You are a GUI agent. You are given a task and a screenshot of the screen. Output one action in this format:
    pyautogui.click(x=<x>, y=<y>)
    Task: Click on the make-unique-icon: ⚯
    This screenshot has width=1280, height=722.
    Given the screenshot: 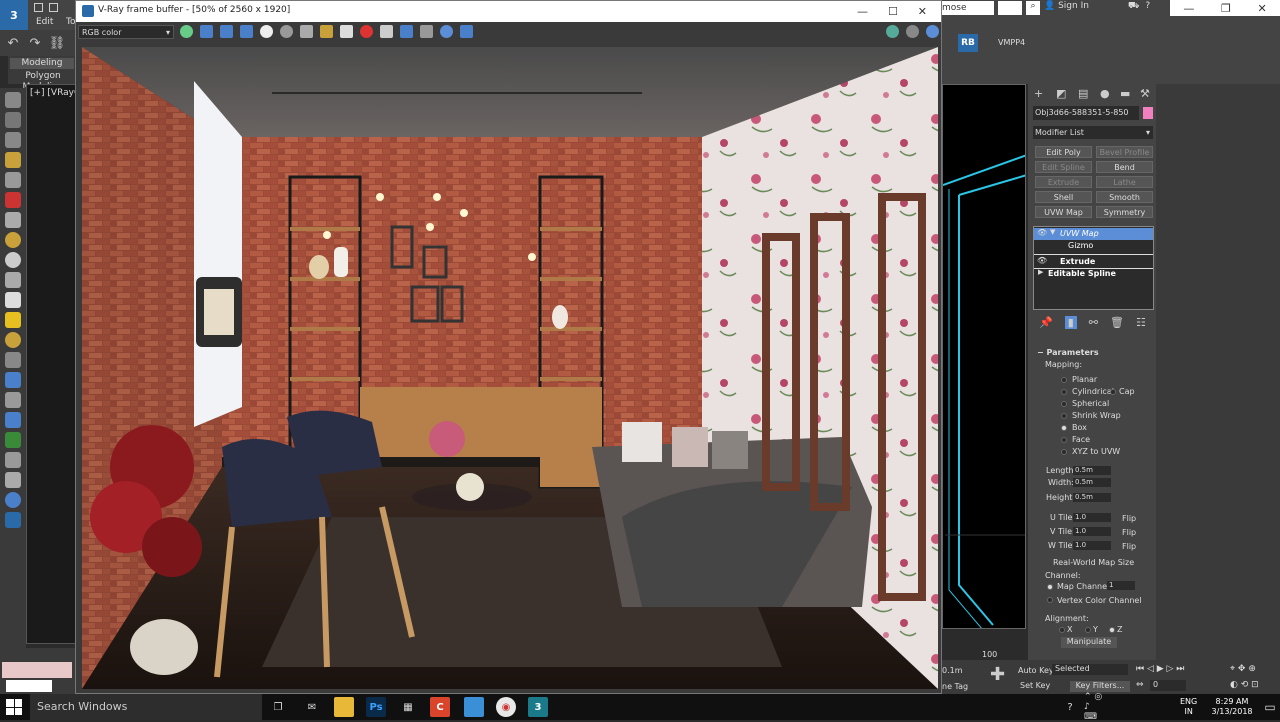 What is the action you would take?
    pyautogui.click(x=1093, y=322)
    